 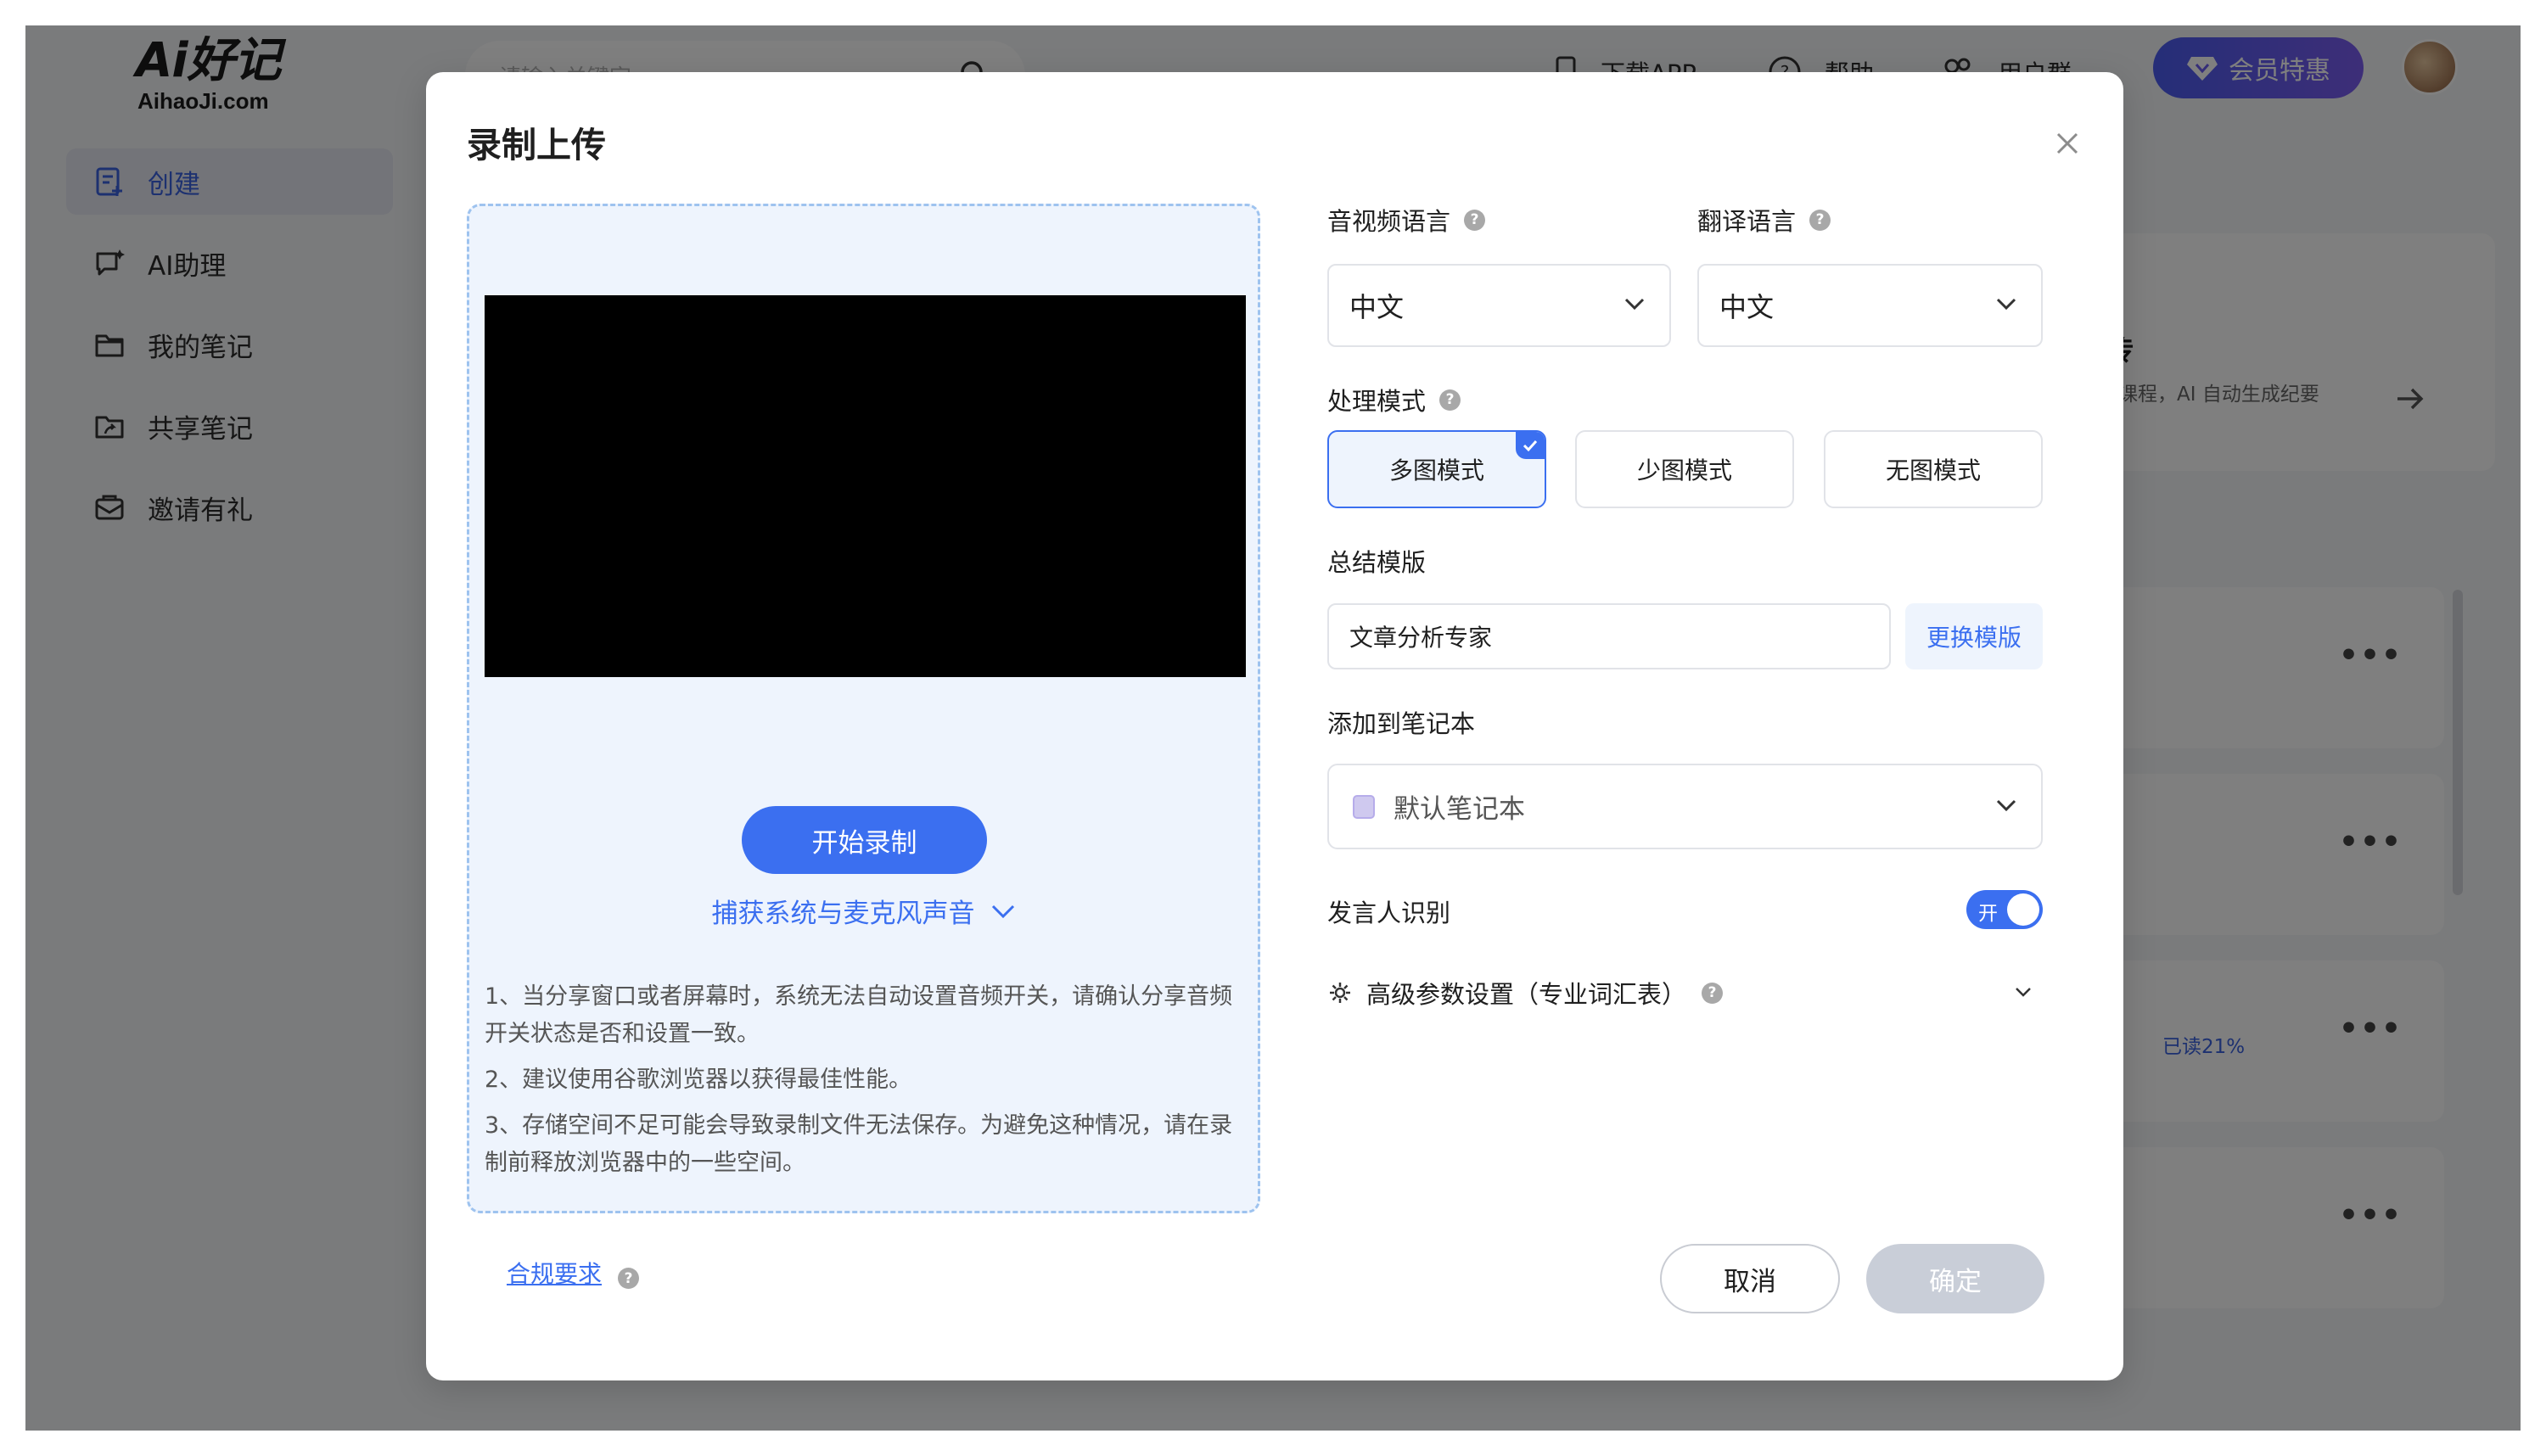 What do you see at coordinates (1527, 995) in the screenshot?
I see `advanced-settings-label: 高级参数设置（专业词汇表）` at bounding box center [1527, 995].